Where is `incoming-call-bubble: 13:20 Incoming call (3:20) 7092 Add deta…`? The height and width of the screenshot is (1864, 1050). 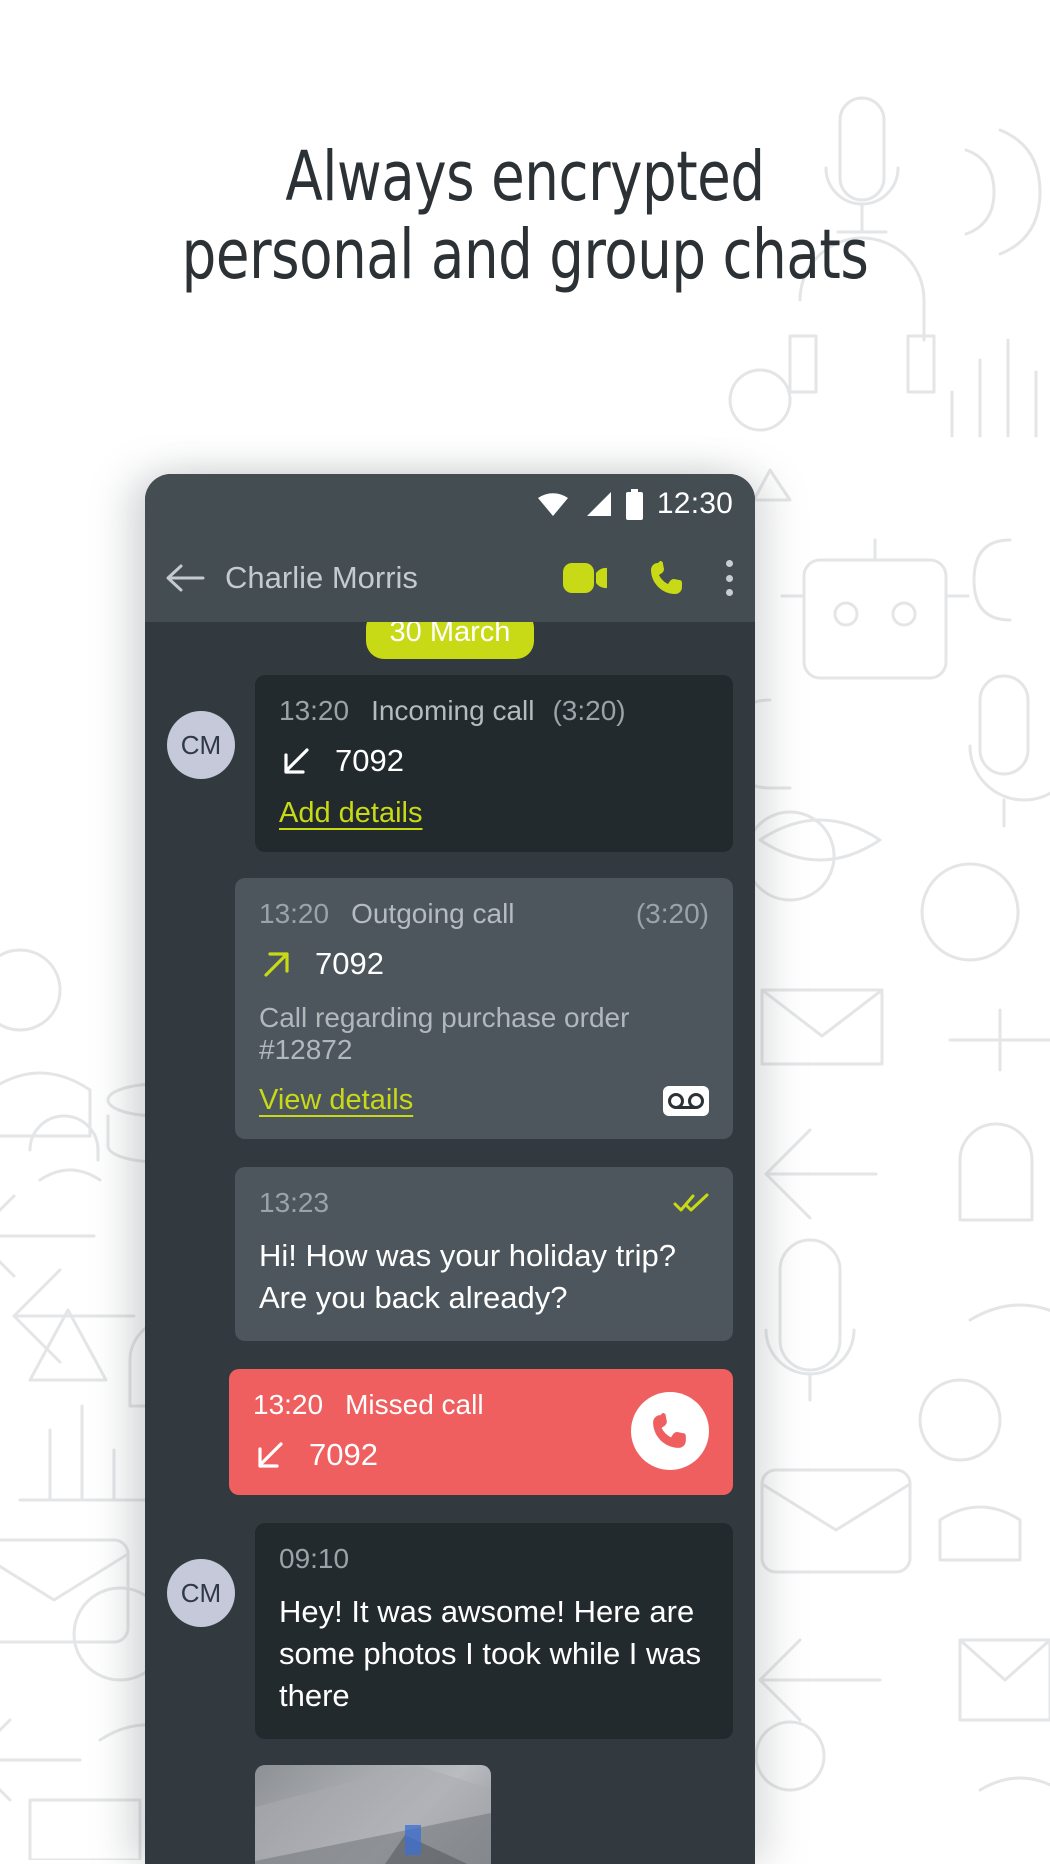
incoming-call-bubble: 13:20 Incoming call (3:20) 7092 Add deta… is located at coordinates (494, 763).